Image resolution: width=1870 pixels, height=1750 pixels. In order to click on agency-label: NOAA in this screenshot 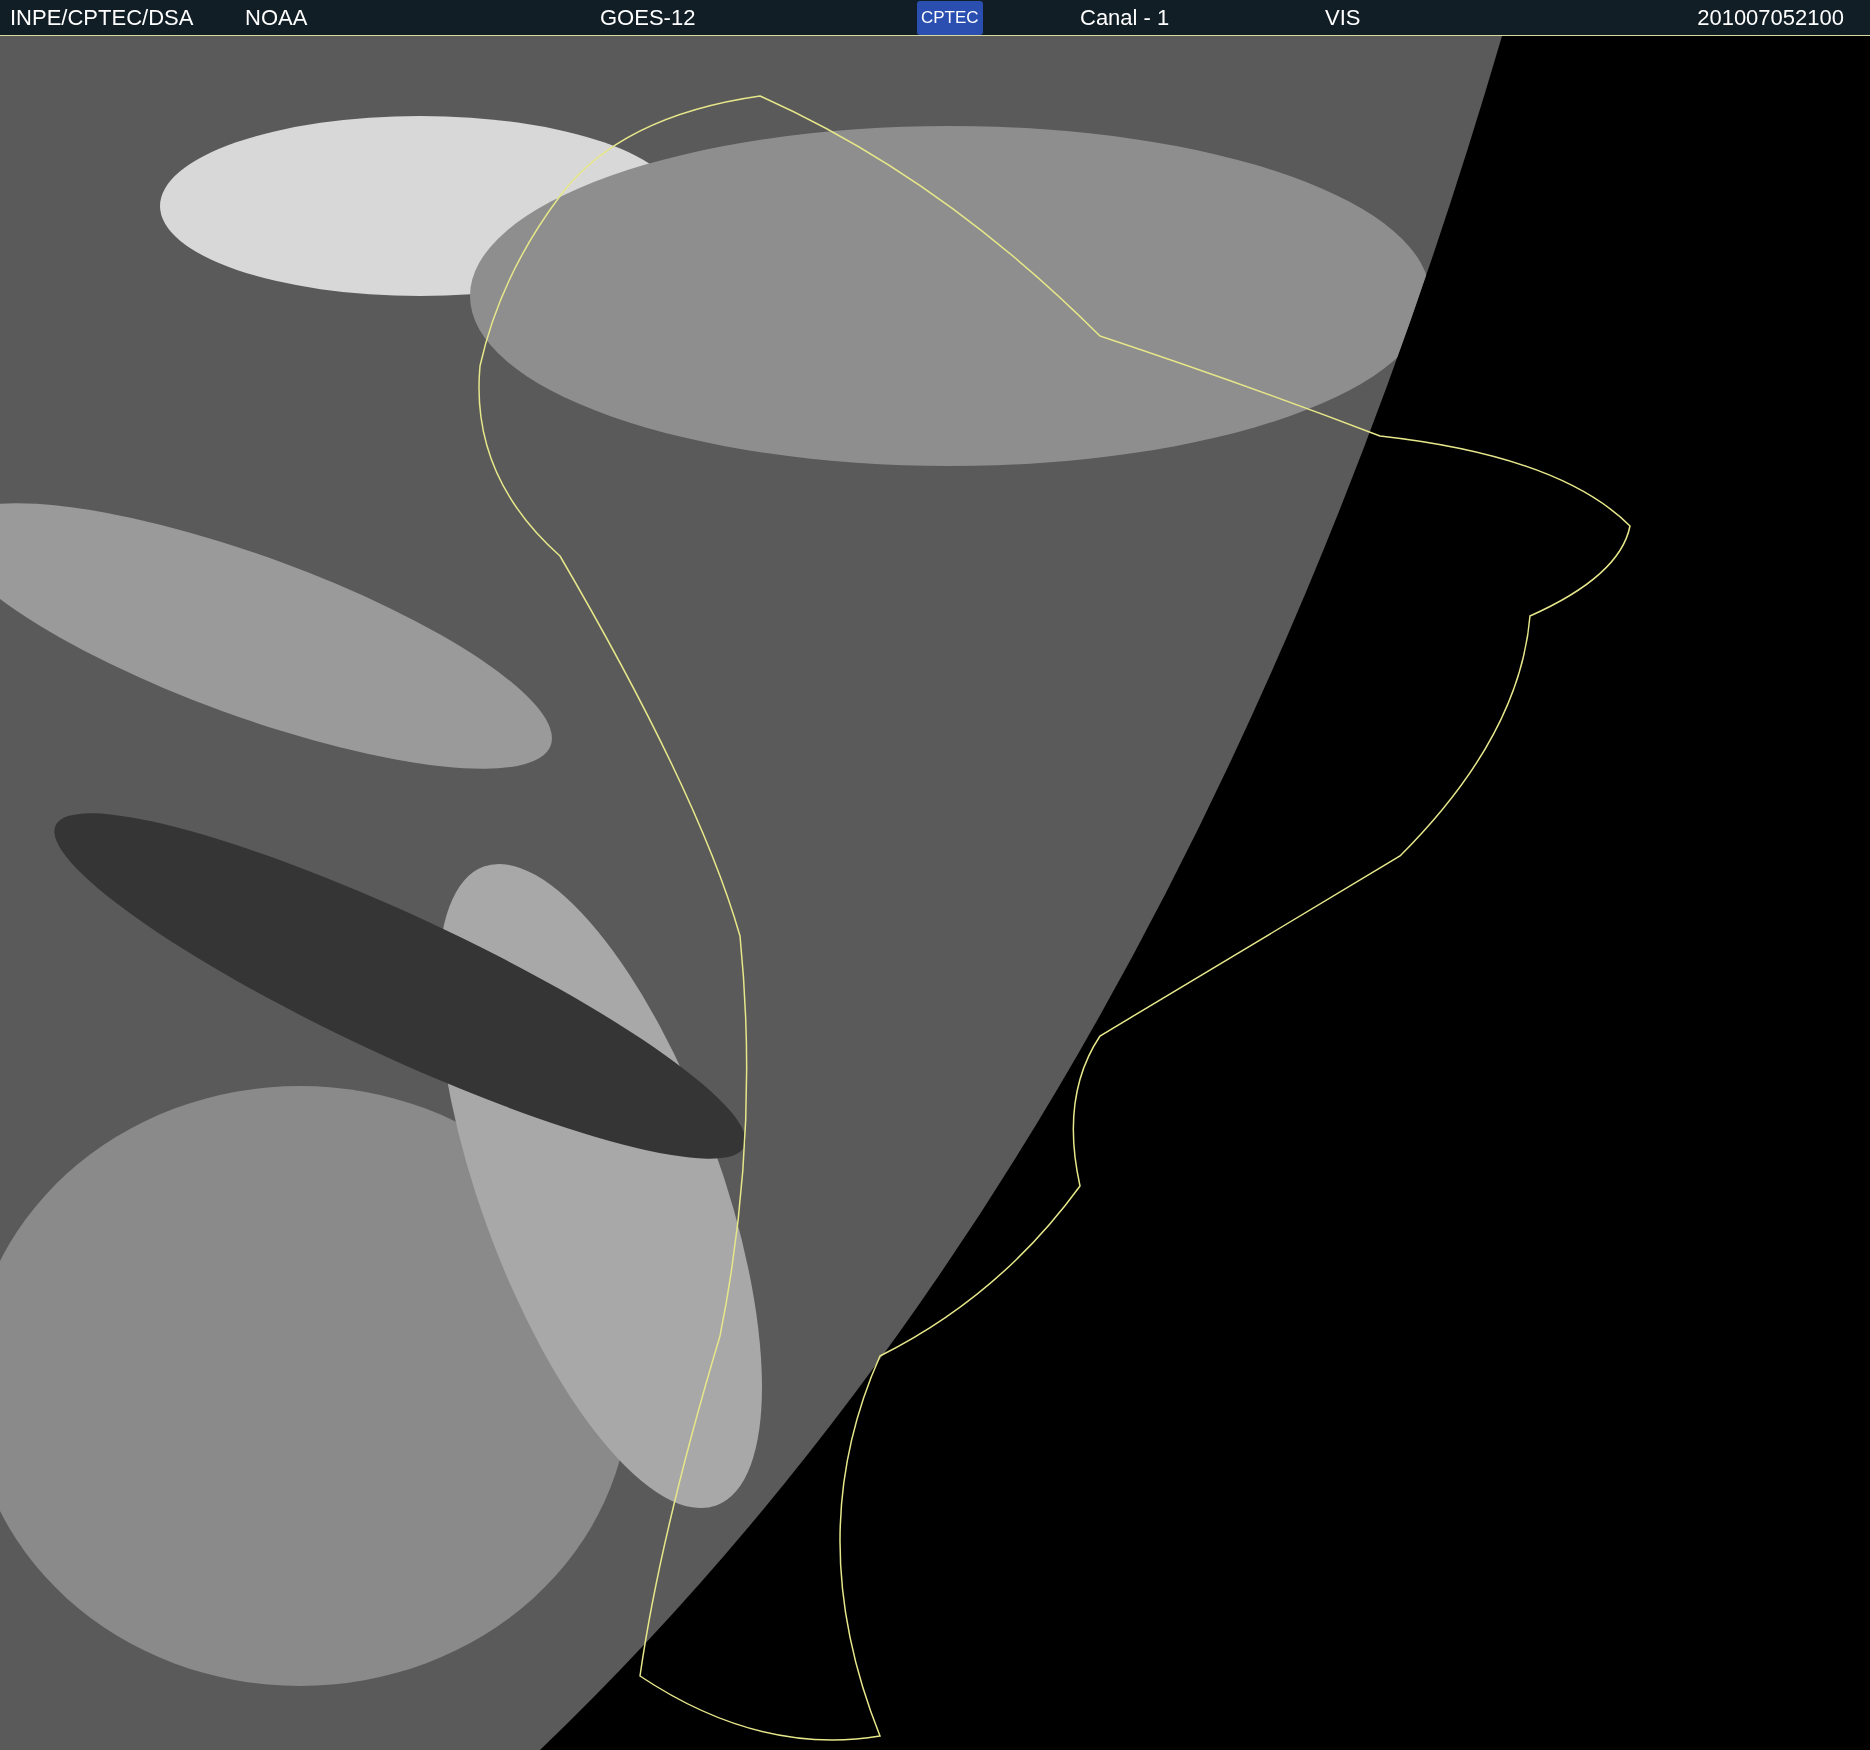, I will do `click(277, 17)`.